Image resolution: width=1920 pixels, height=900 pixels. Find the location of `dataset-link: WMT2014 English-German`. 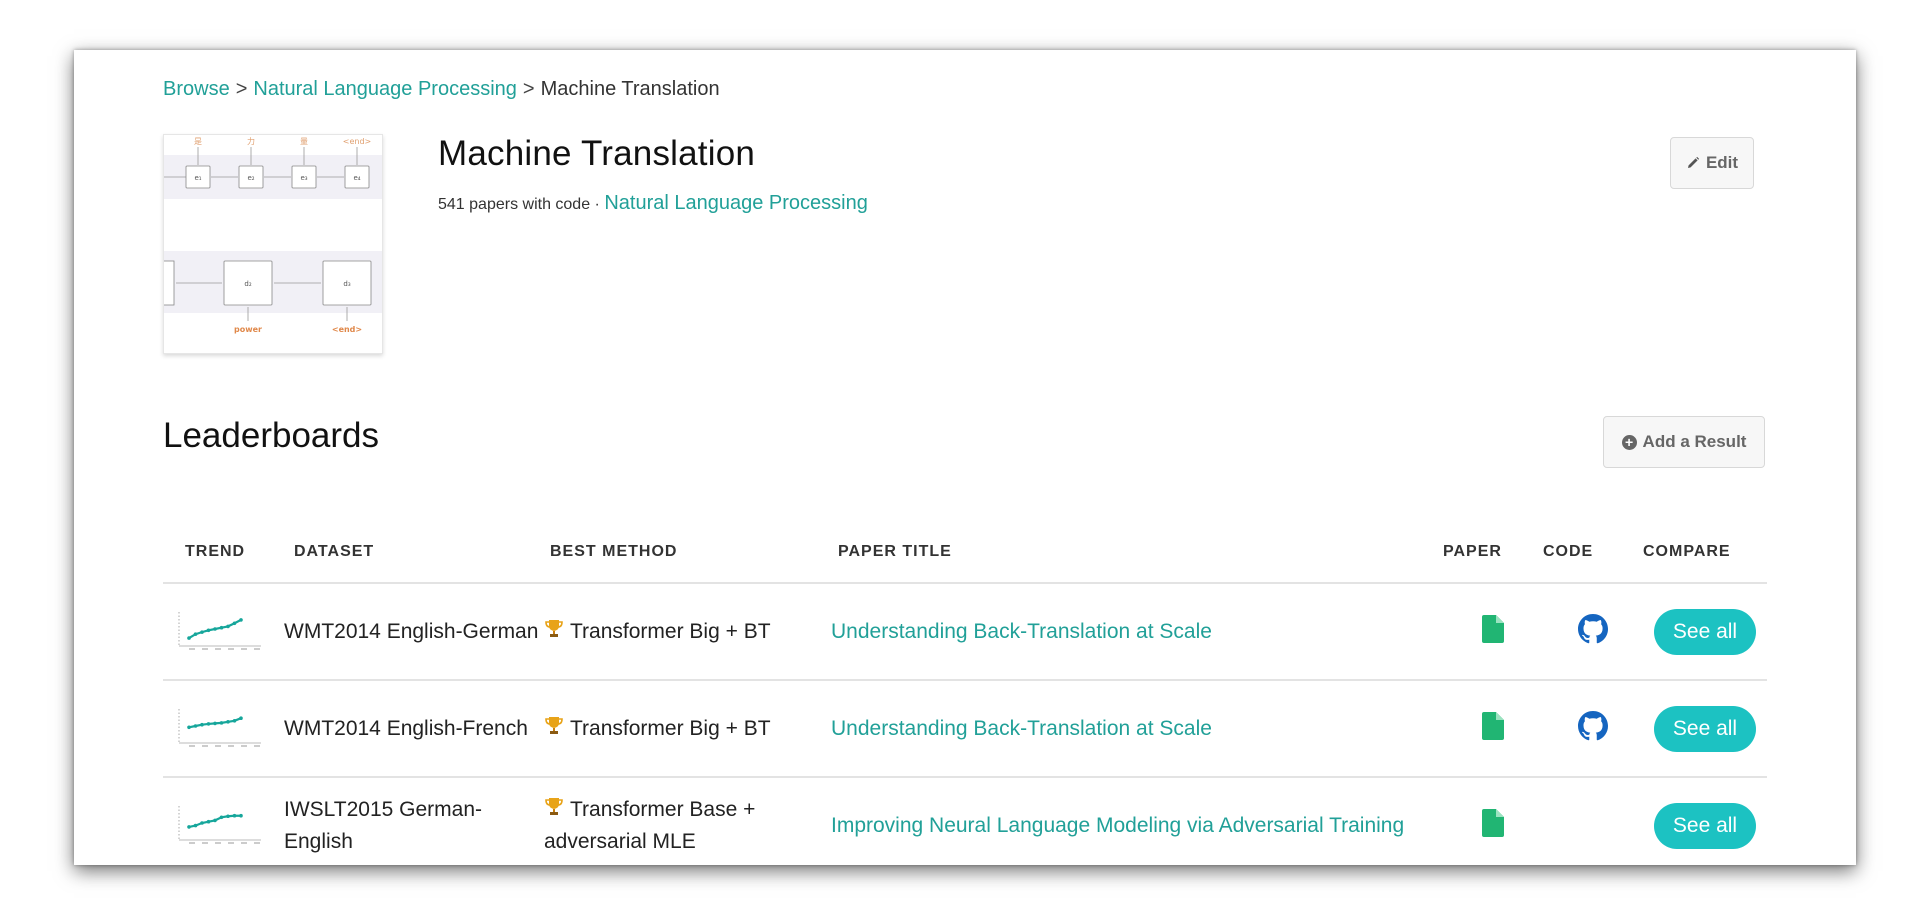

dataset-link: WMT2014 English-German is located at coordinates (411, 631).